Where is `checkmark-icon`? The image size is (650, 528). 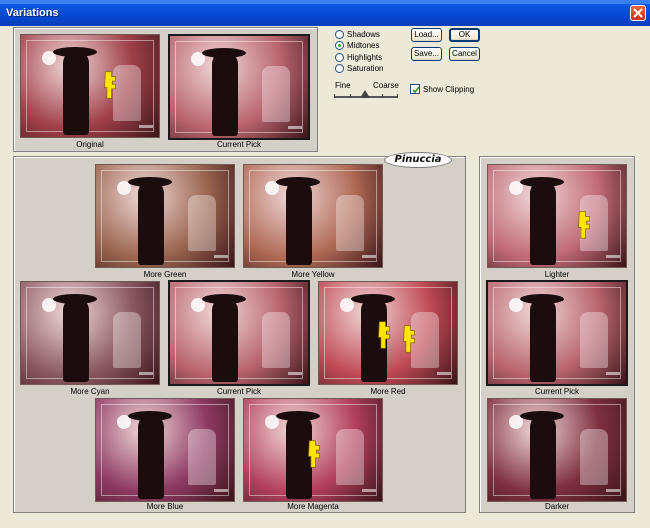 checkmark-icon is located at coordinates (416, 90).